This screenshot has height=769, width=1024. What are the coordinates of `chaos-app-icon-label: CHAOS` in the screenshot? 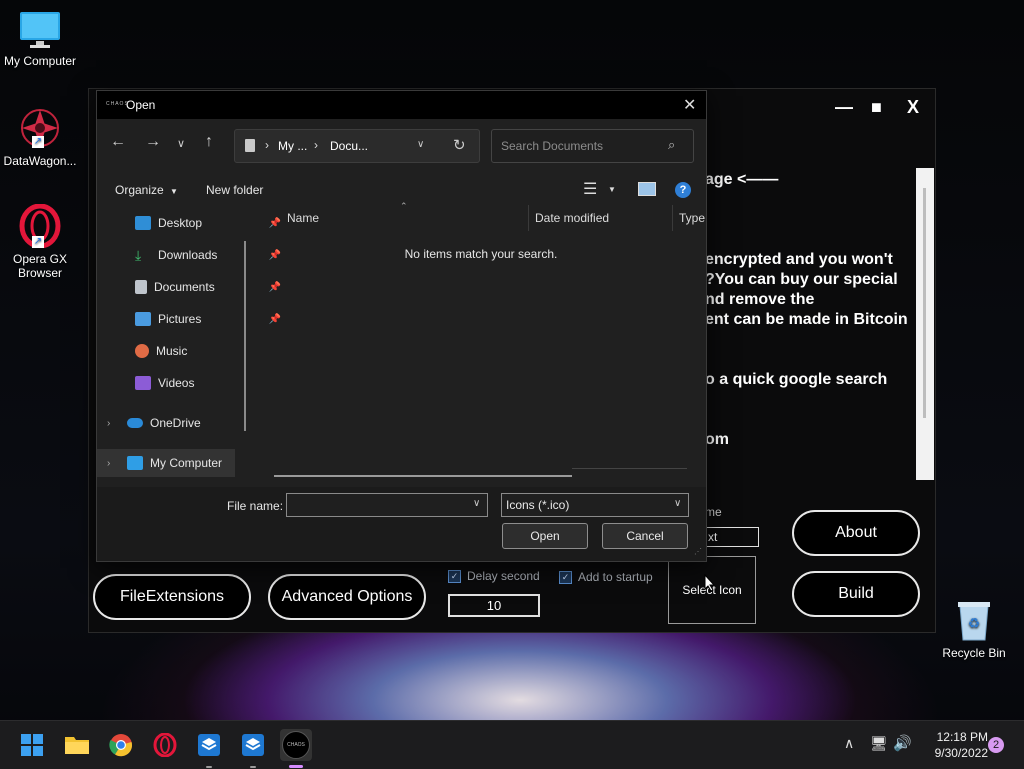 It's located at (296, 745).